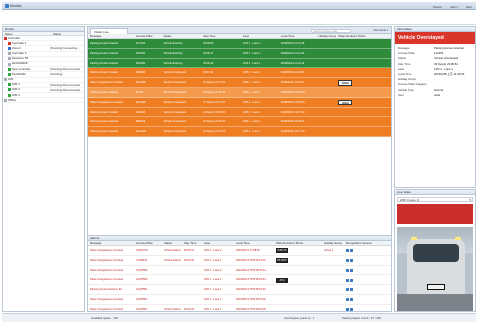 The image size is (478, 324). I want to click on tab-visitor-live: Visitor Live, so click(109, 31).